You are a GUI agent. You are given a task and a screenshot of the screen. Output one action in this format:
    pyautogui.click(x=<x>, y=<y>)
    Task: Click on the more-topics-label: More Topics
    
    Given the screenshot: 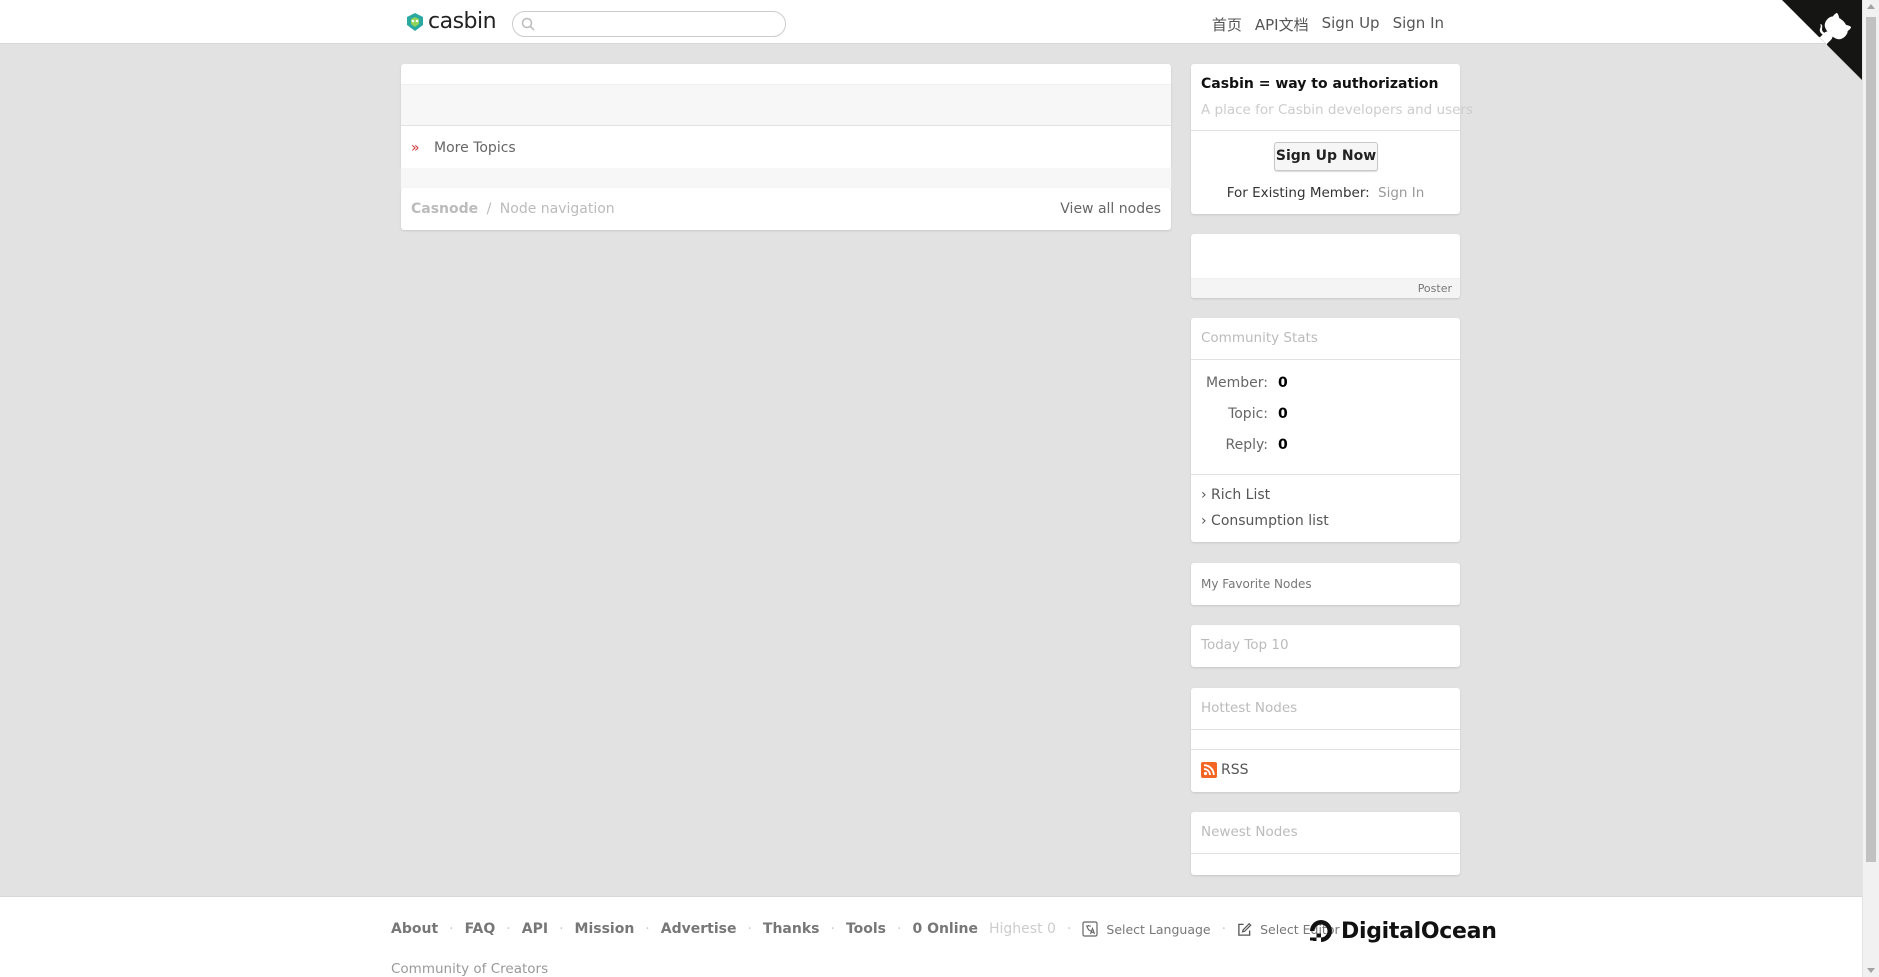 What is the action you would take?
    pyautogui.click(x=475, y=148)
    